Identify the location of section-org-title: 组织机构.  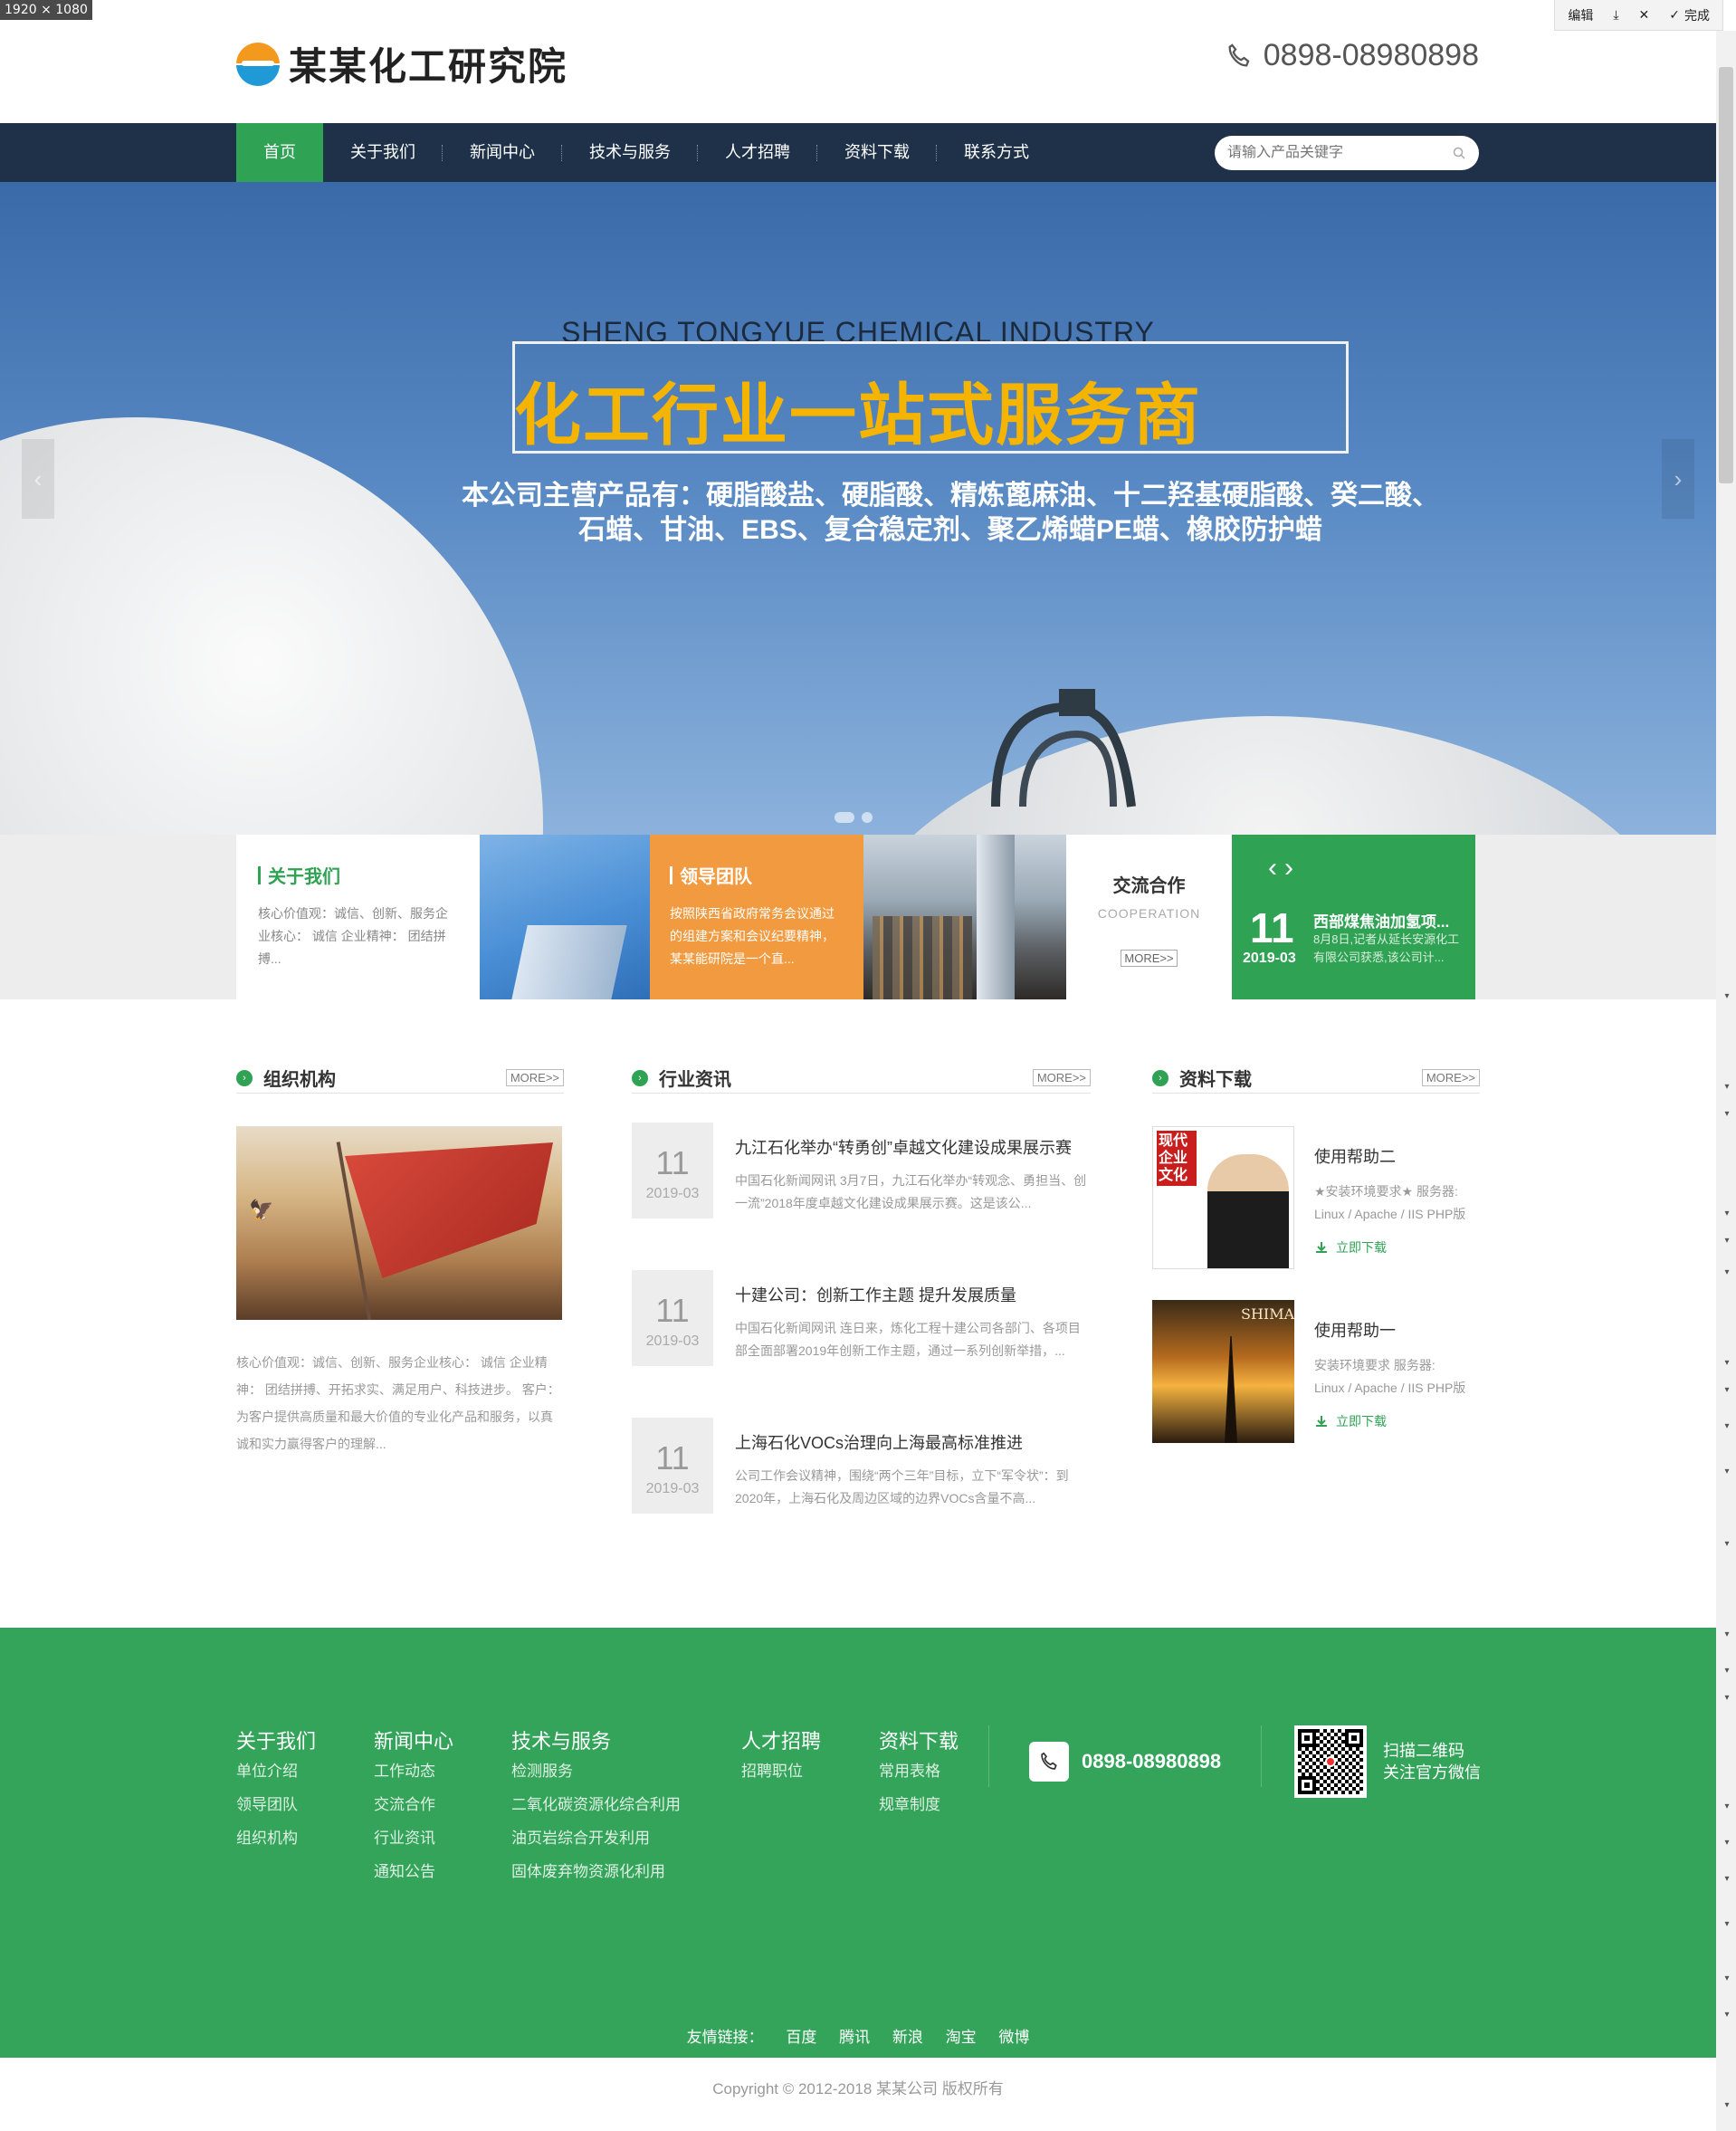
(299, 1080).